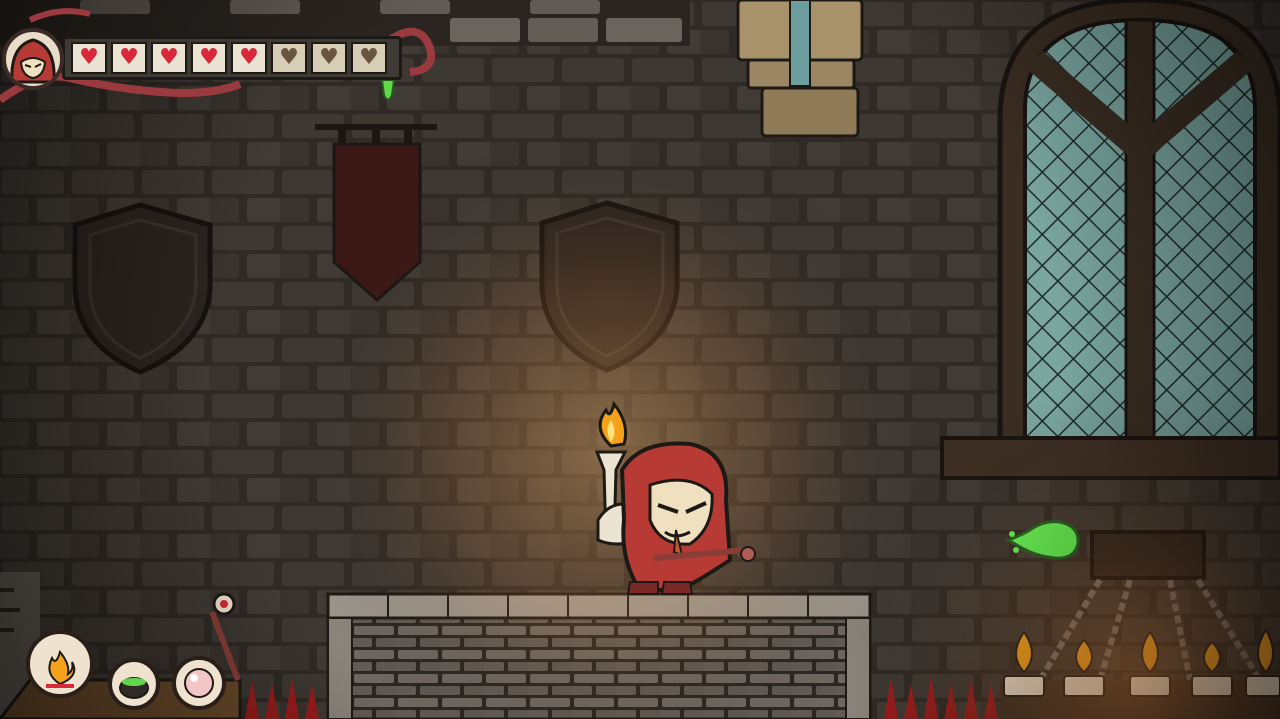  What do you see at coordinates (33, 59) in the screenshot?
I see `hooded-hero-portrait-icon` at bounding box center [33, 59].